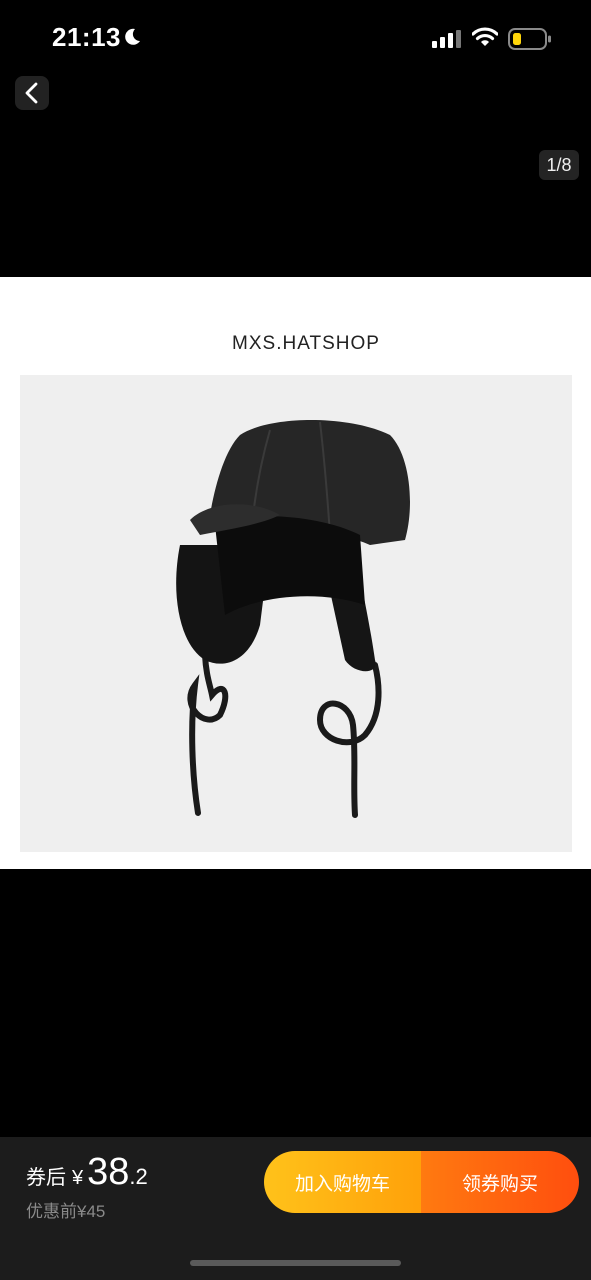 The height and width of the screenshot is (1280, 591). What do you see at coordinates (559, 165) in the screenshot?
I see `image-counter: 1/8` at bounding box center [559, 165].